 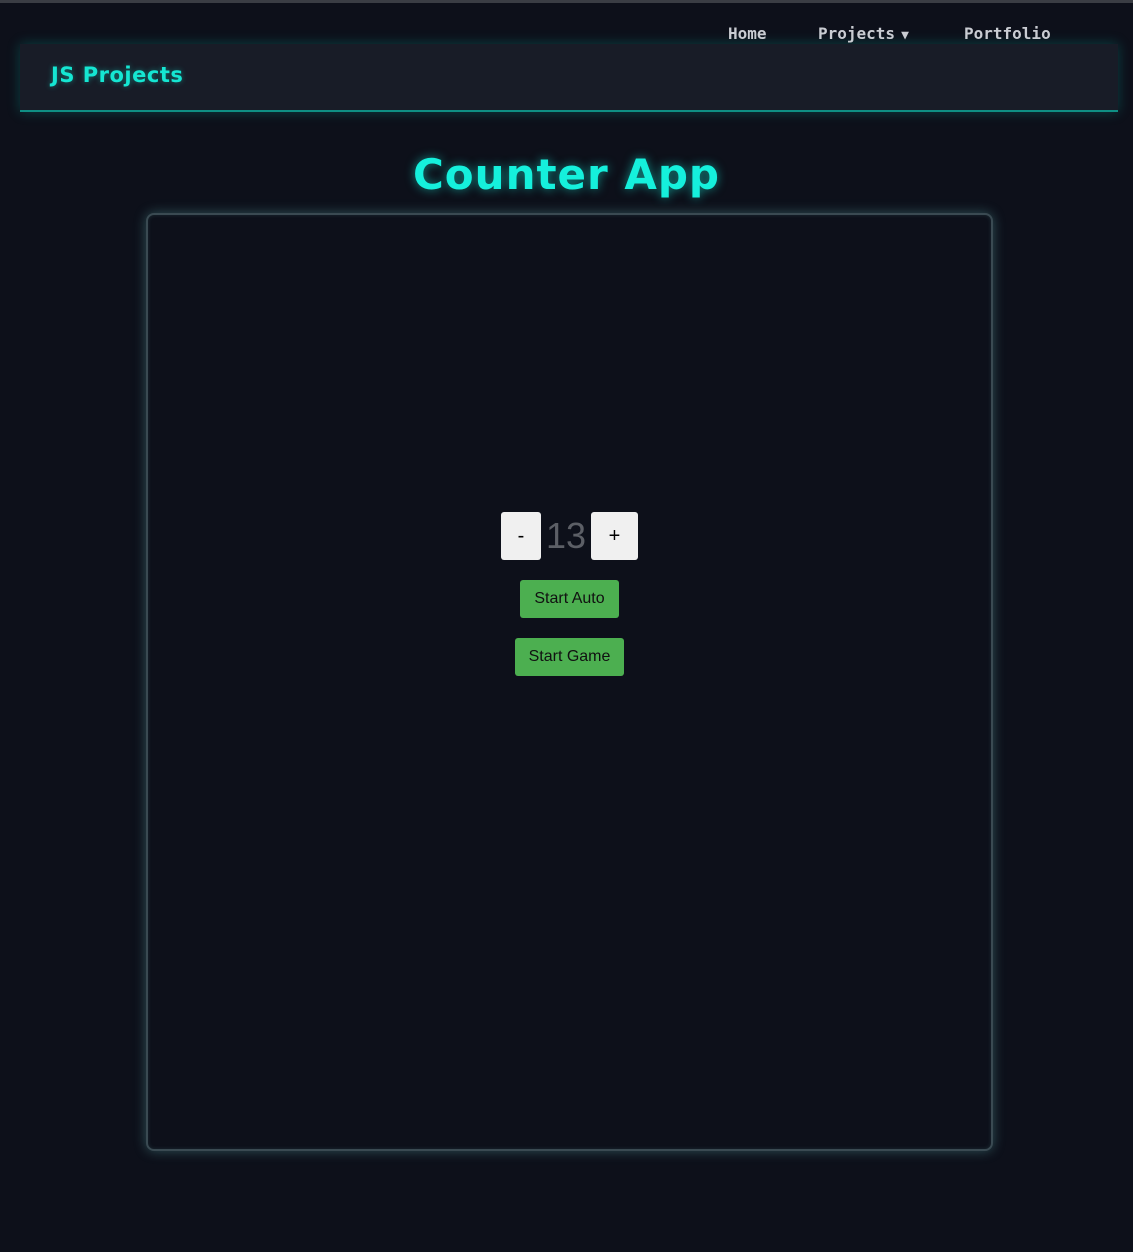 I want to click on increment-button: +, so click(x=614, y=536).